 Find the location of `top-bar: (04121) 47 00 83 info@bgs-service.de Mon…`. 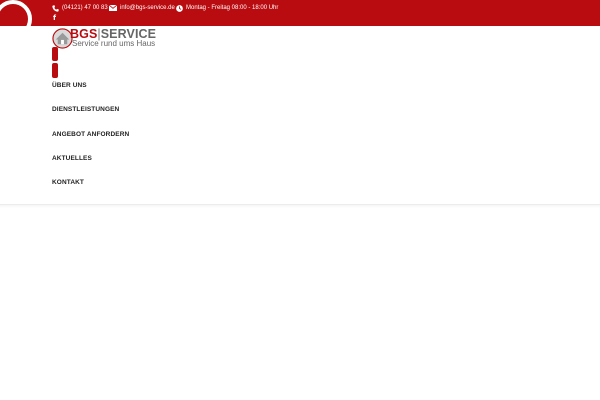

top-bar: (04121) 47 00 83 info@bgs-service.de Mon… is located at coordinates (300, 19).